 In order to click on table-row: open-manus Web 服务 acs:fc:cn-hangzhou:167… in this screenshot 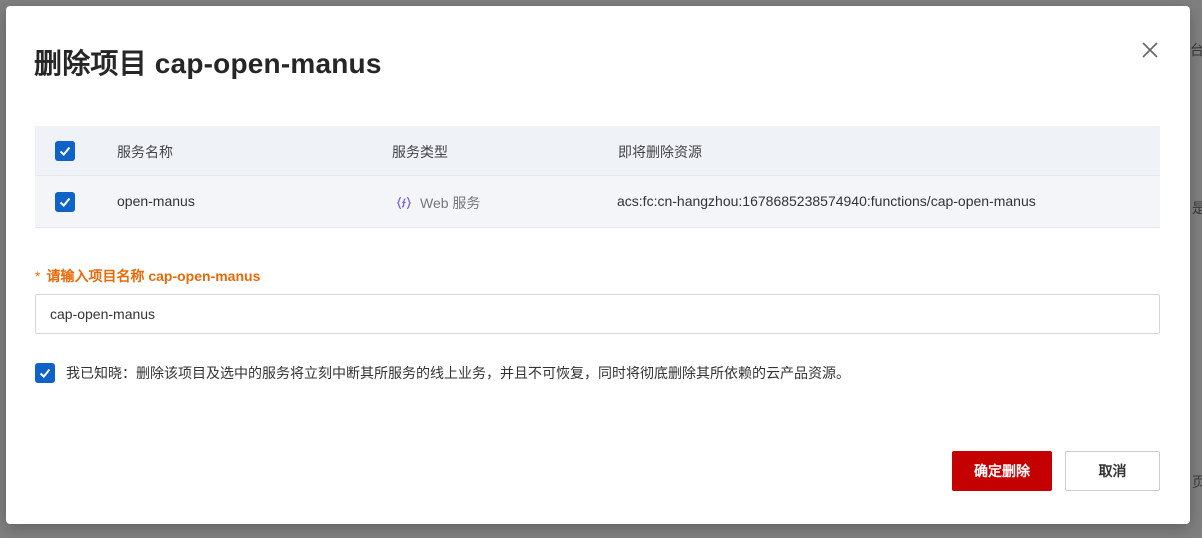, I will do `click(597, 202)`.